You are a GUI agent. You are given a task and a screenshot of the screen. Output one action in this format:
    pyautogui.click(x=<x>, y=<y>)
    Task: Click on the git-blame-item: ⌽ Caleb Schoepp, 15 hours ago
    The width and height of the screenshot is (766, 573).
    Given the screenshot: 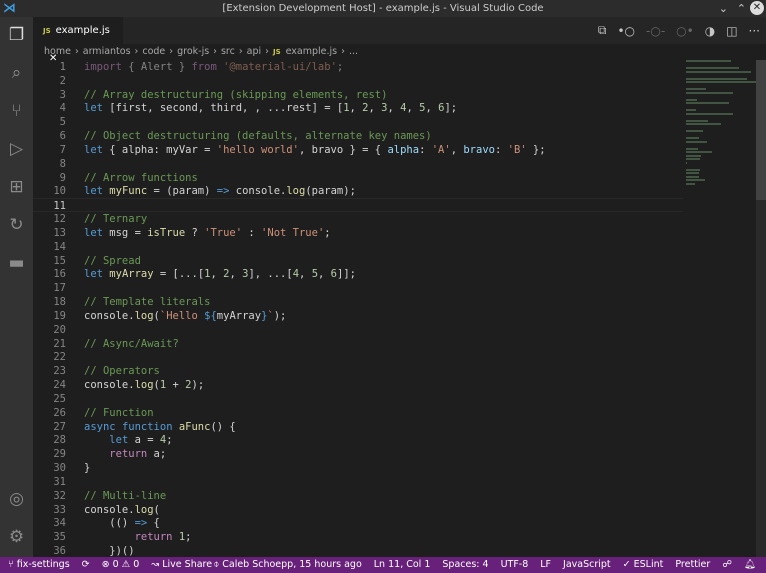 What is the action you would take?
    pyautogui.click(x=288, y=565)
    